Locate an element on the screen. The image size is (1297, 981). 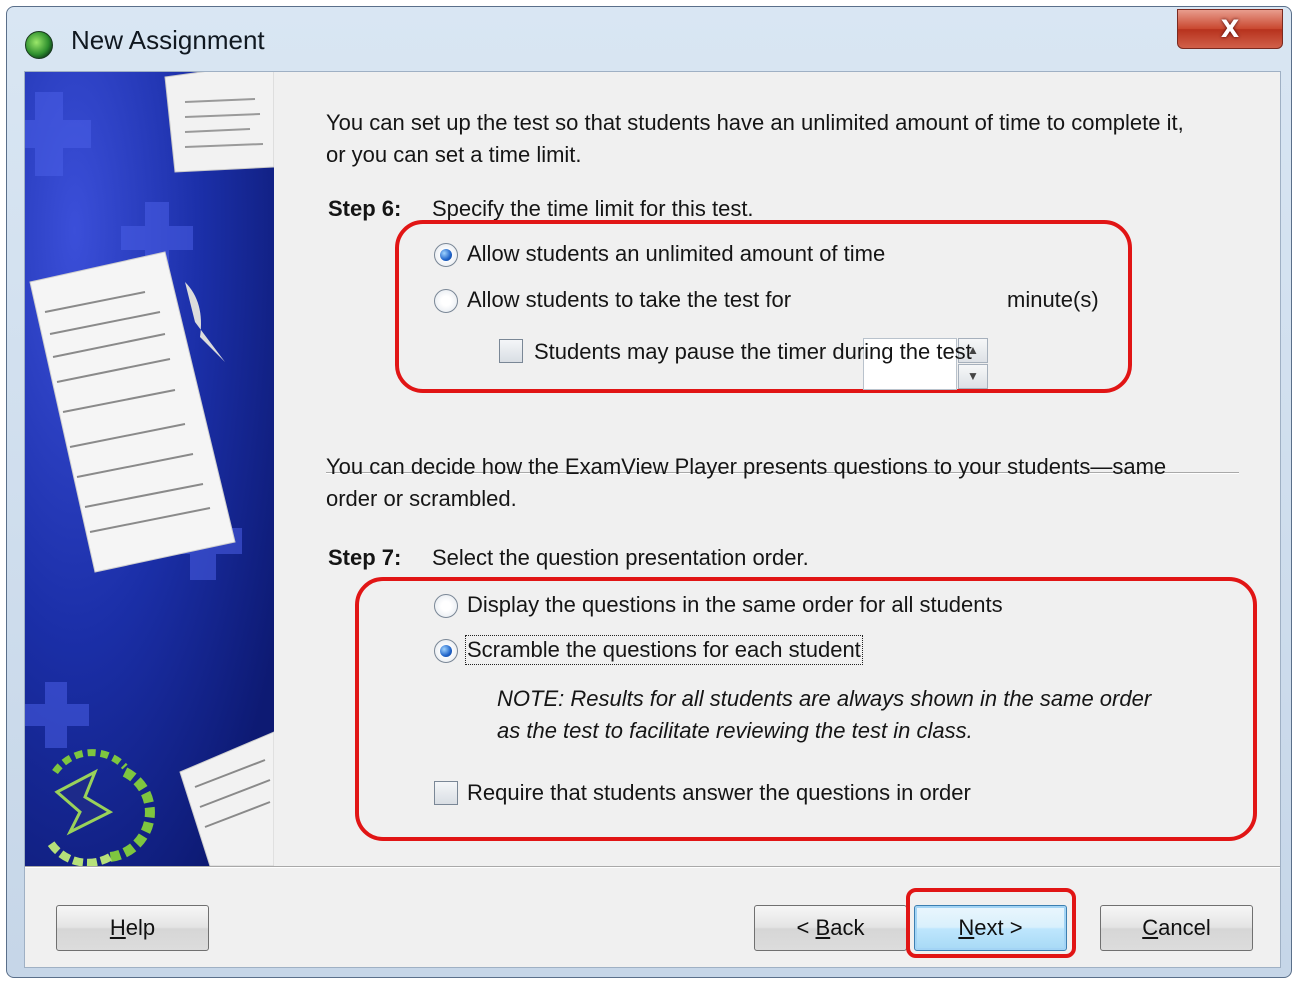
time-limit-radio is located at coordinates (446, 301).